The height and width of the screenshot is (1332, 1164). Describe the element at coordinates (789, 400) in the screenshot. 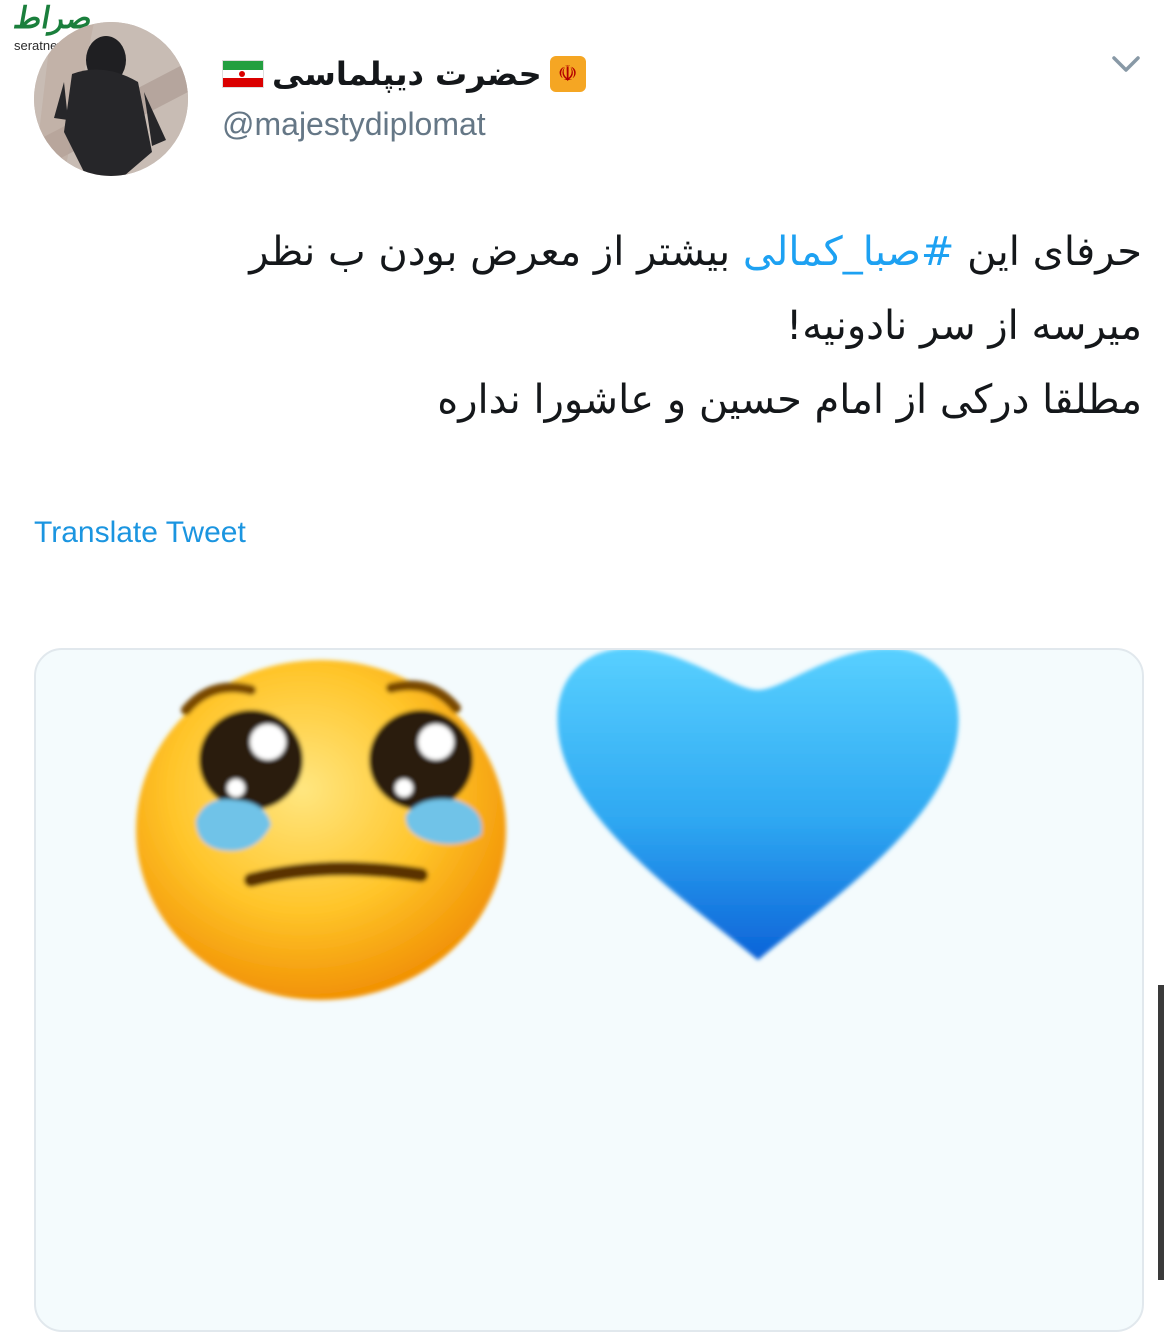

I see `tweet-line-3: مطلقا درکی از امام حسین و عاشورا نداره` at that location.